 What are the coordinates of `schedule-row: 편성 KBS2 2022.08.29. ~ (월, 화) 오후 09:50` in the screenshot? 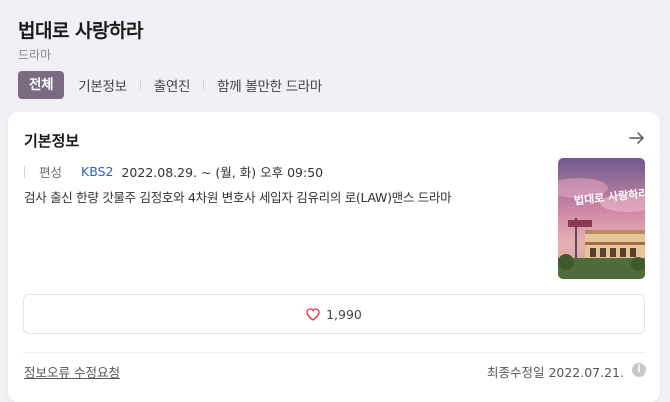 It's located at (173, 171).